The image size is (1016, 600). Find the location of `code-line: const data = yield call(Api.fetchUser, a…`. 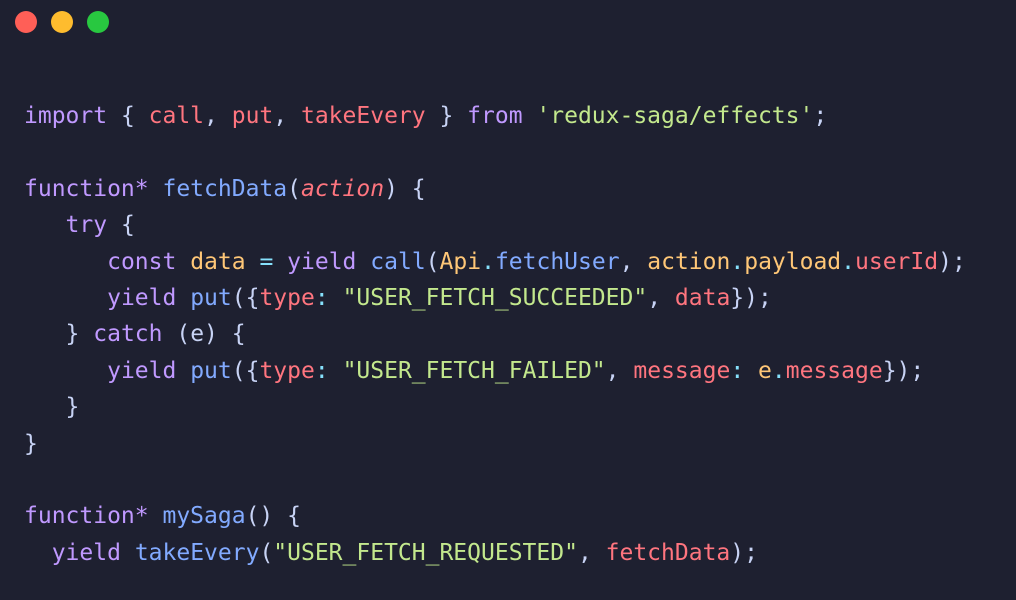

code-line: const data = yield call(Api.fetchUser, a… is located at coordinates (495, 262).